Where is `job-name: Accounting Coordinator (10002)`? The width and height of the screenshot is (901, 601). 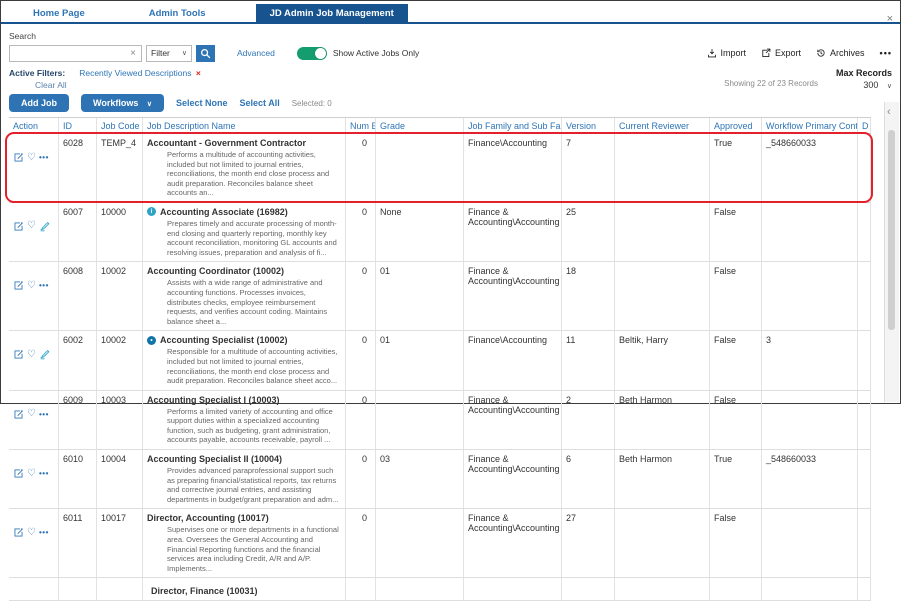 job-name: Accounting Coordinator (10002) is located at coordinates (244, 271).